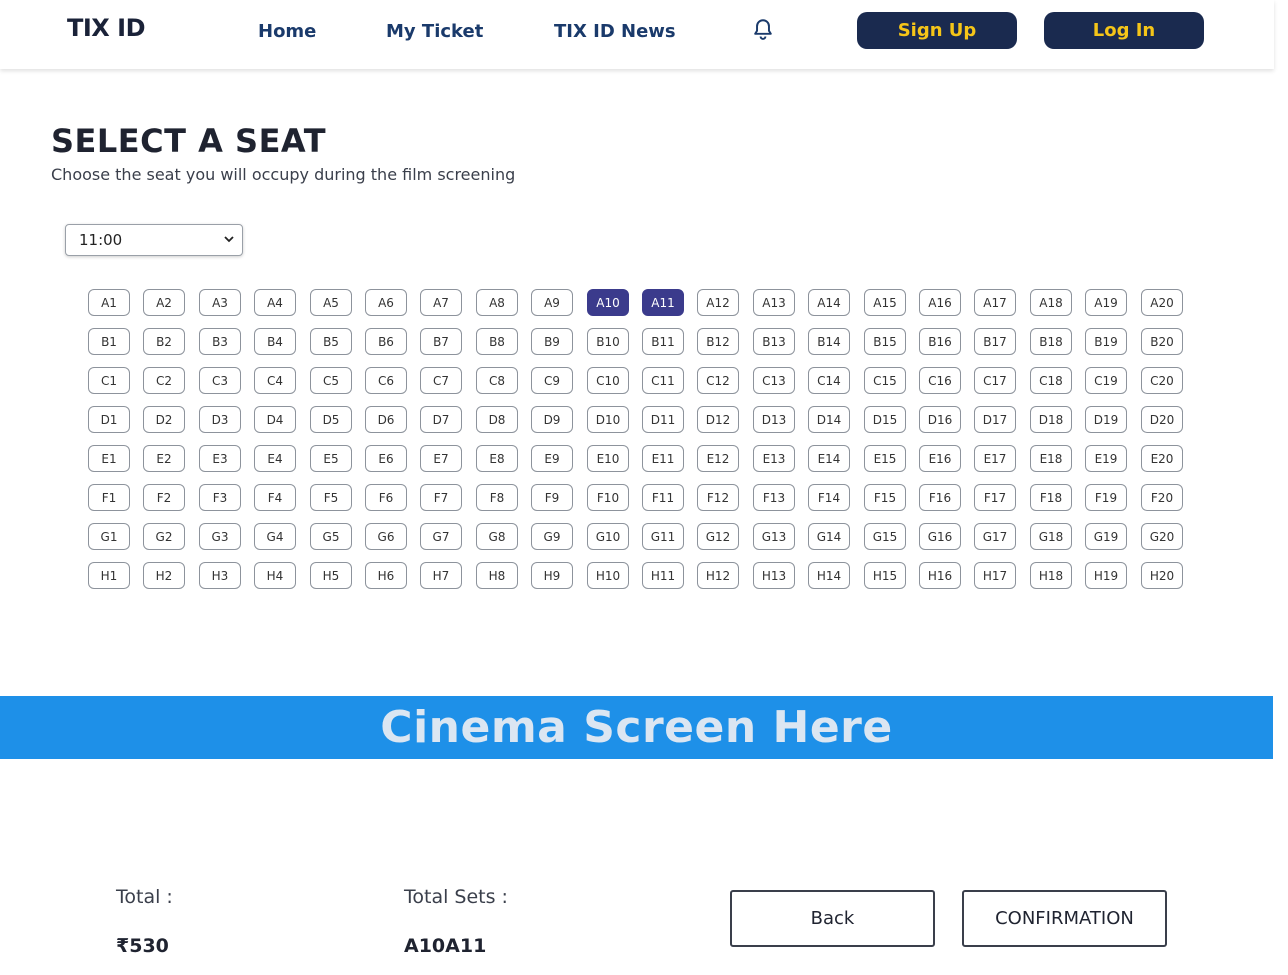  I want to click on seat-g20: G20, so click(1162, 536).